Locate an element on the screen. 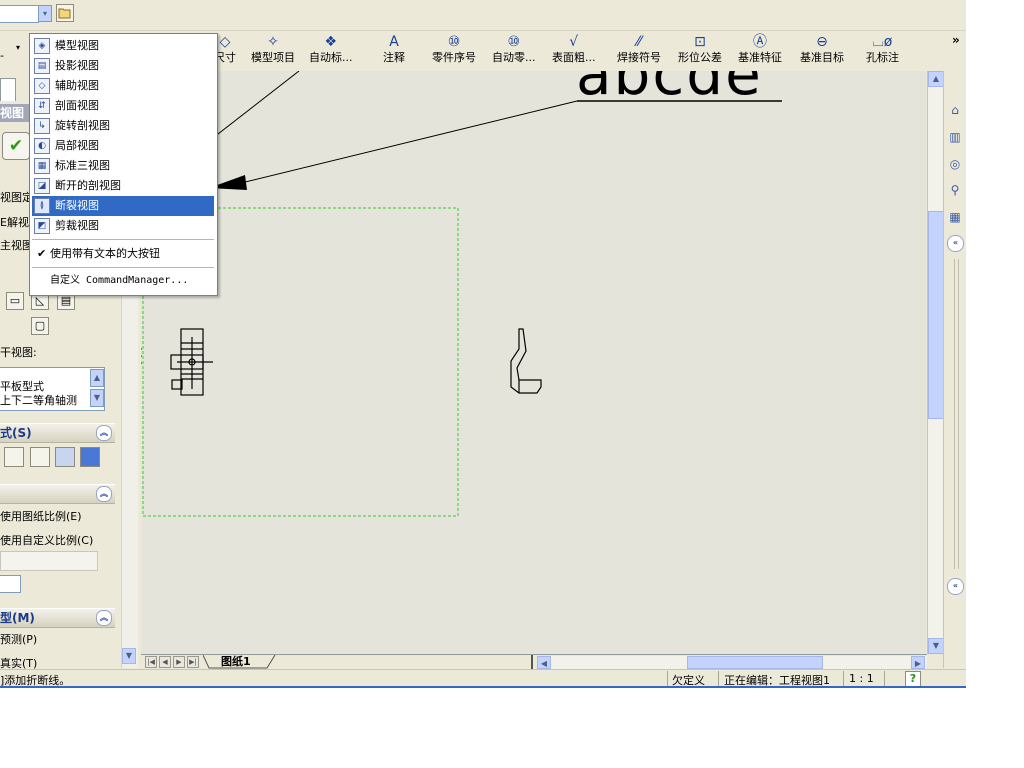 This screenshot has height=768, width=1024. auto-dimension-icon: ❖ is located at coordinates (331, 42).